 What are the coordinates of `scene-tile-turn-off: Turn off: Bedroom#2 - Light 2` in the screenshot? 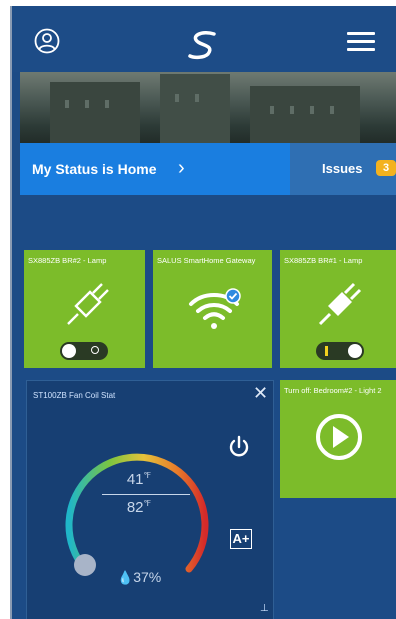 It's located at (338, 439).